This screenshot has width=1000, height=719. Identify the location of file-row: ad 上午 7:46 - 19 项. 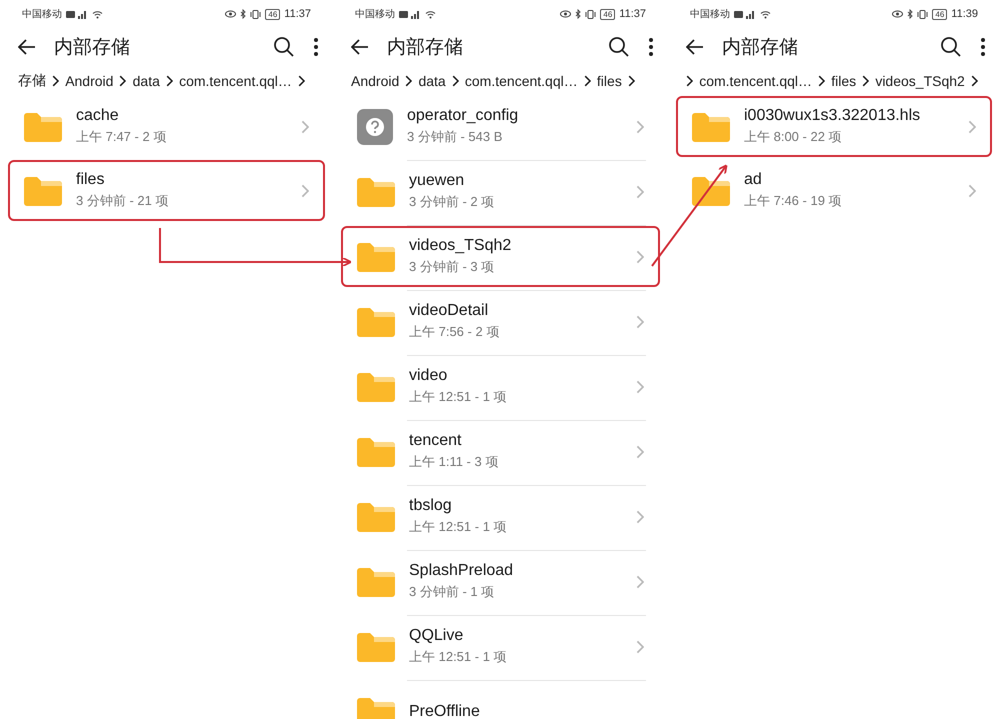
(834, 190).